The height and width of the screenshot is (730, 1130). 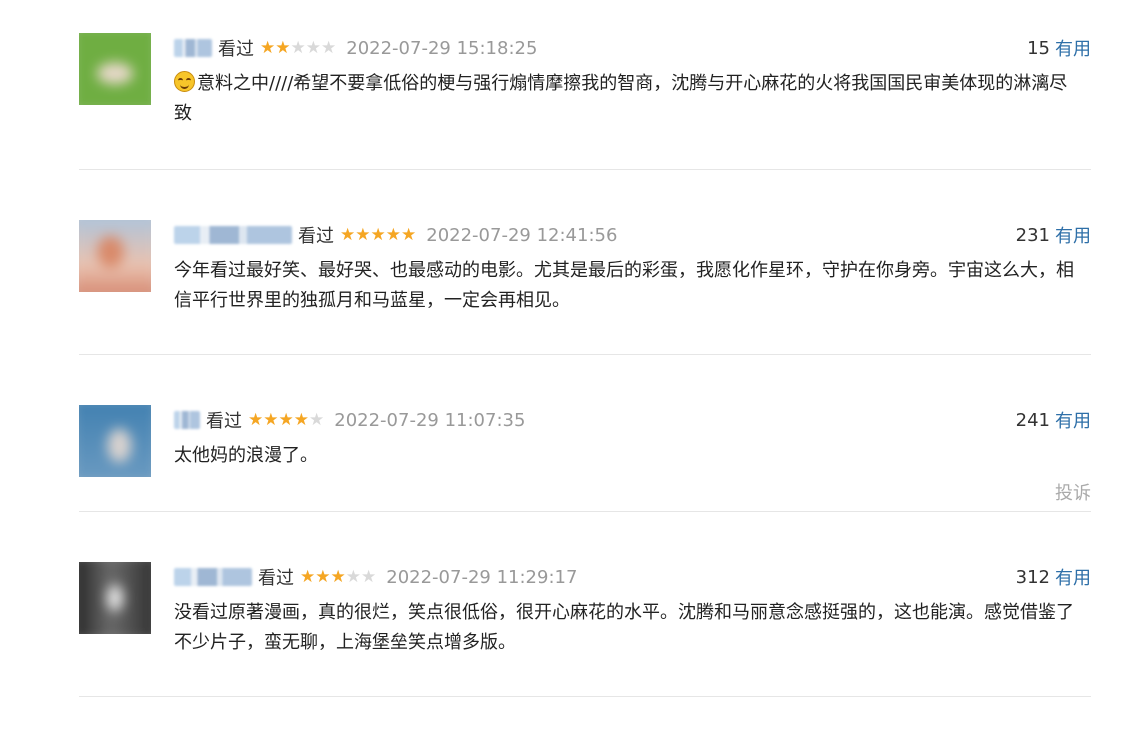 What do you see at coordinates (522, 235) in the screenshot?
I see `review-time: 2022-07-29 12:41:56` at bounding box center [522, 235].